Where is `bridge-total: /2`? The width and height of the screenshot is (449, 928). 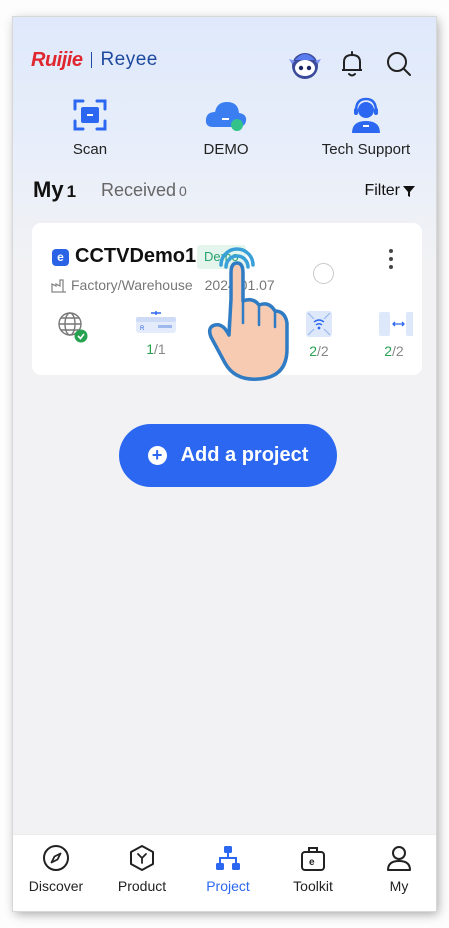 bridge-total: /2 is located at coordinates (398, 351).